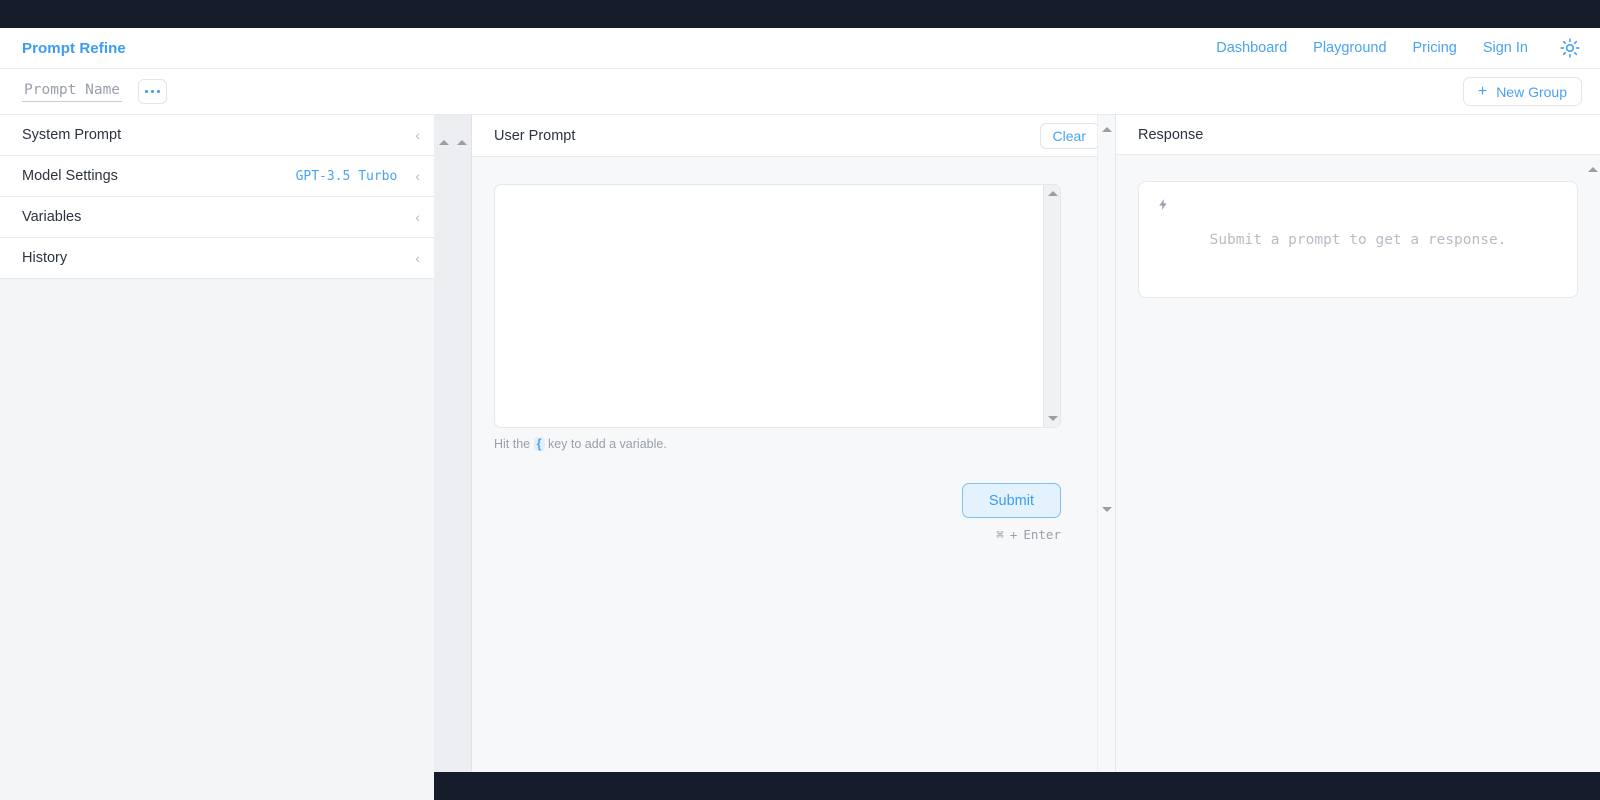 Image resolution: width=1600 pixels, height=800 pixels. What do you see at coordinates (453, 443) in the screenshot?
I see `sidebar-scrollbar` at bounding box center [453, 443].